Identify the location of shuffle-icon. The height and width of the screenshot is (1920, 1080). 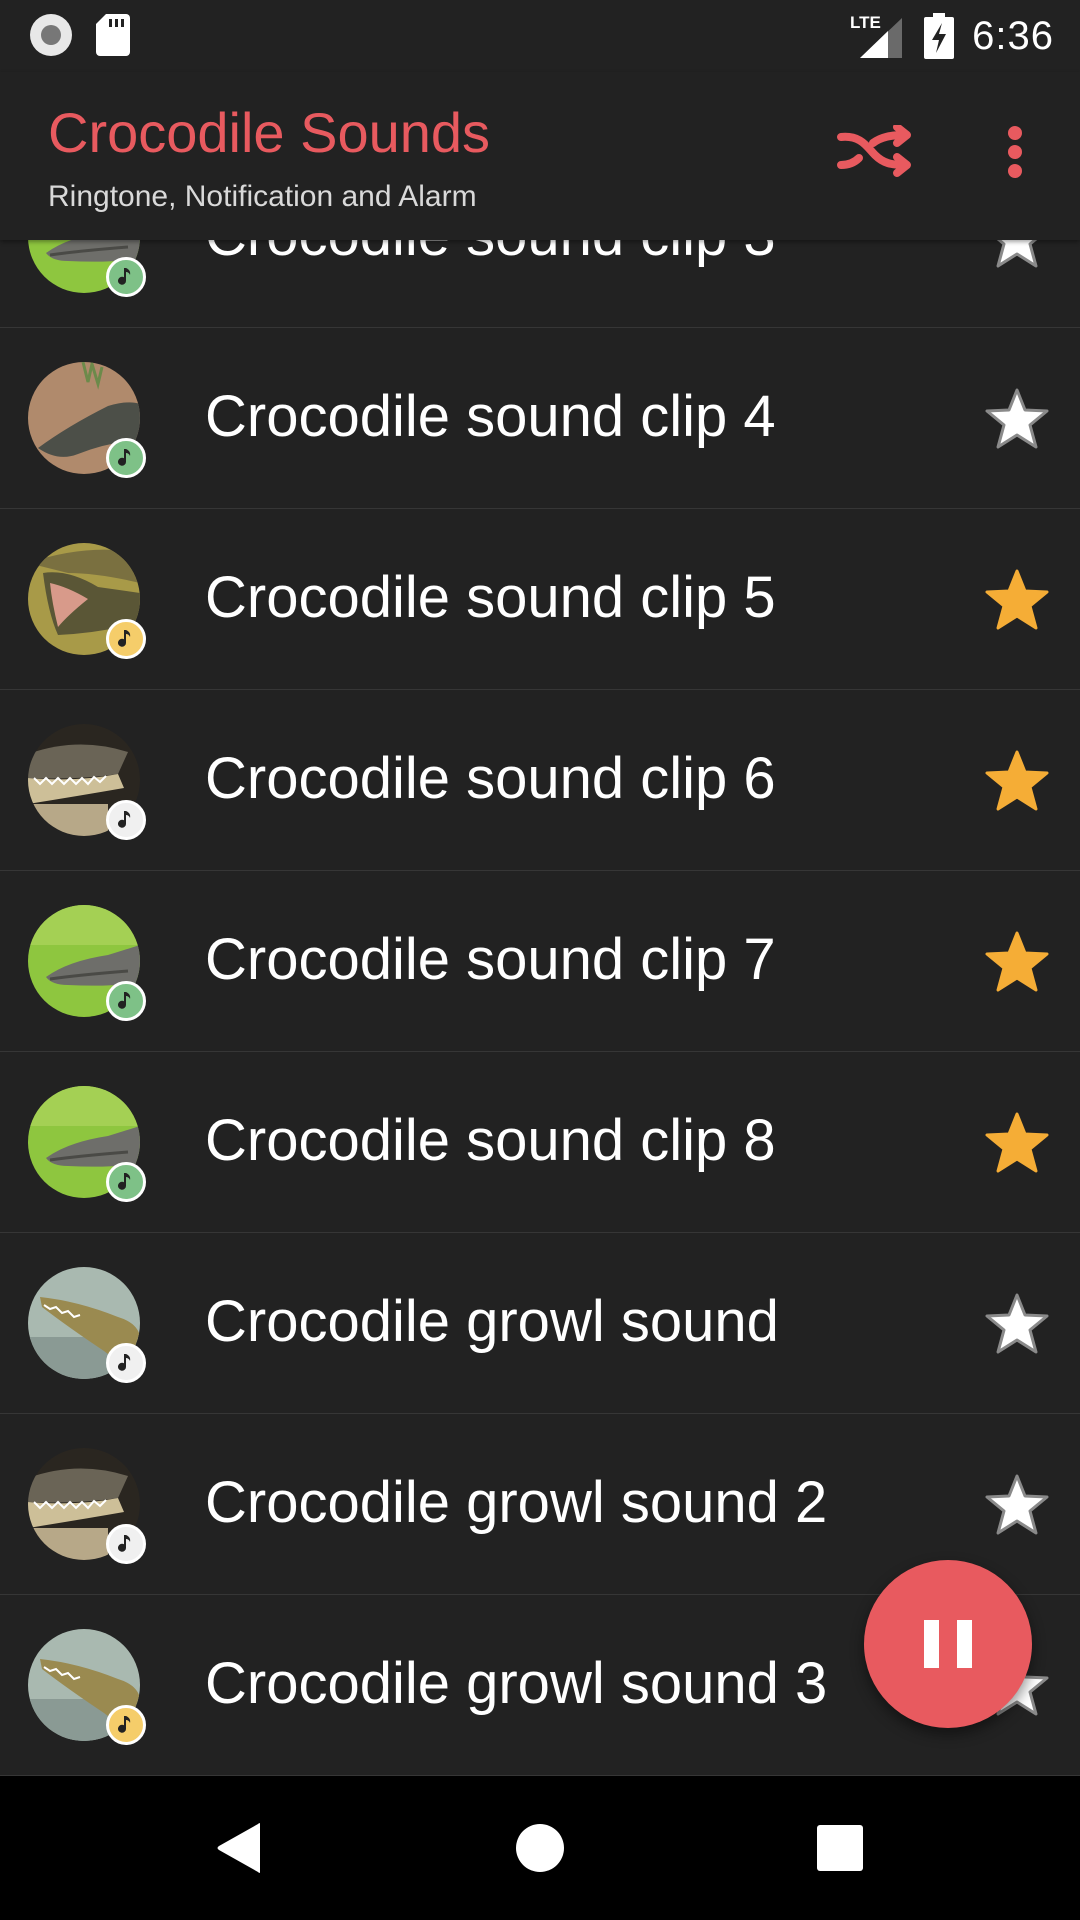
(874, 151).